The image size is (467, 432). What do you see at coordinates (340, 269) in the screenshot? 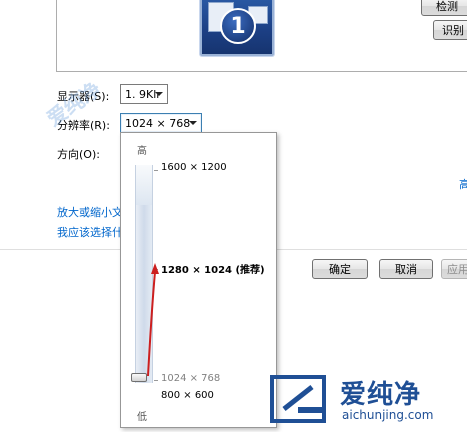
I see `ok-button: 确定` at bounding box center [340, 269].